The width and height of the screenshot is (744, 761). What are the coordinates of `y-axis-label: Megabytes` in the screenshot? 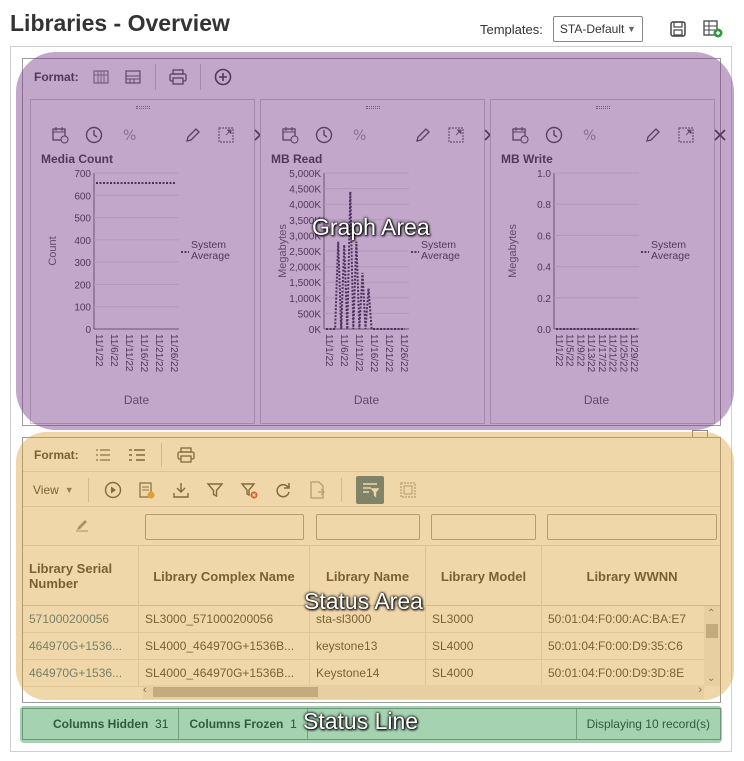 It's located at (513, 251).